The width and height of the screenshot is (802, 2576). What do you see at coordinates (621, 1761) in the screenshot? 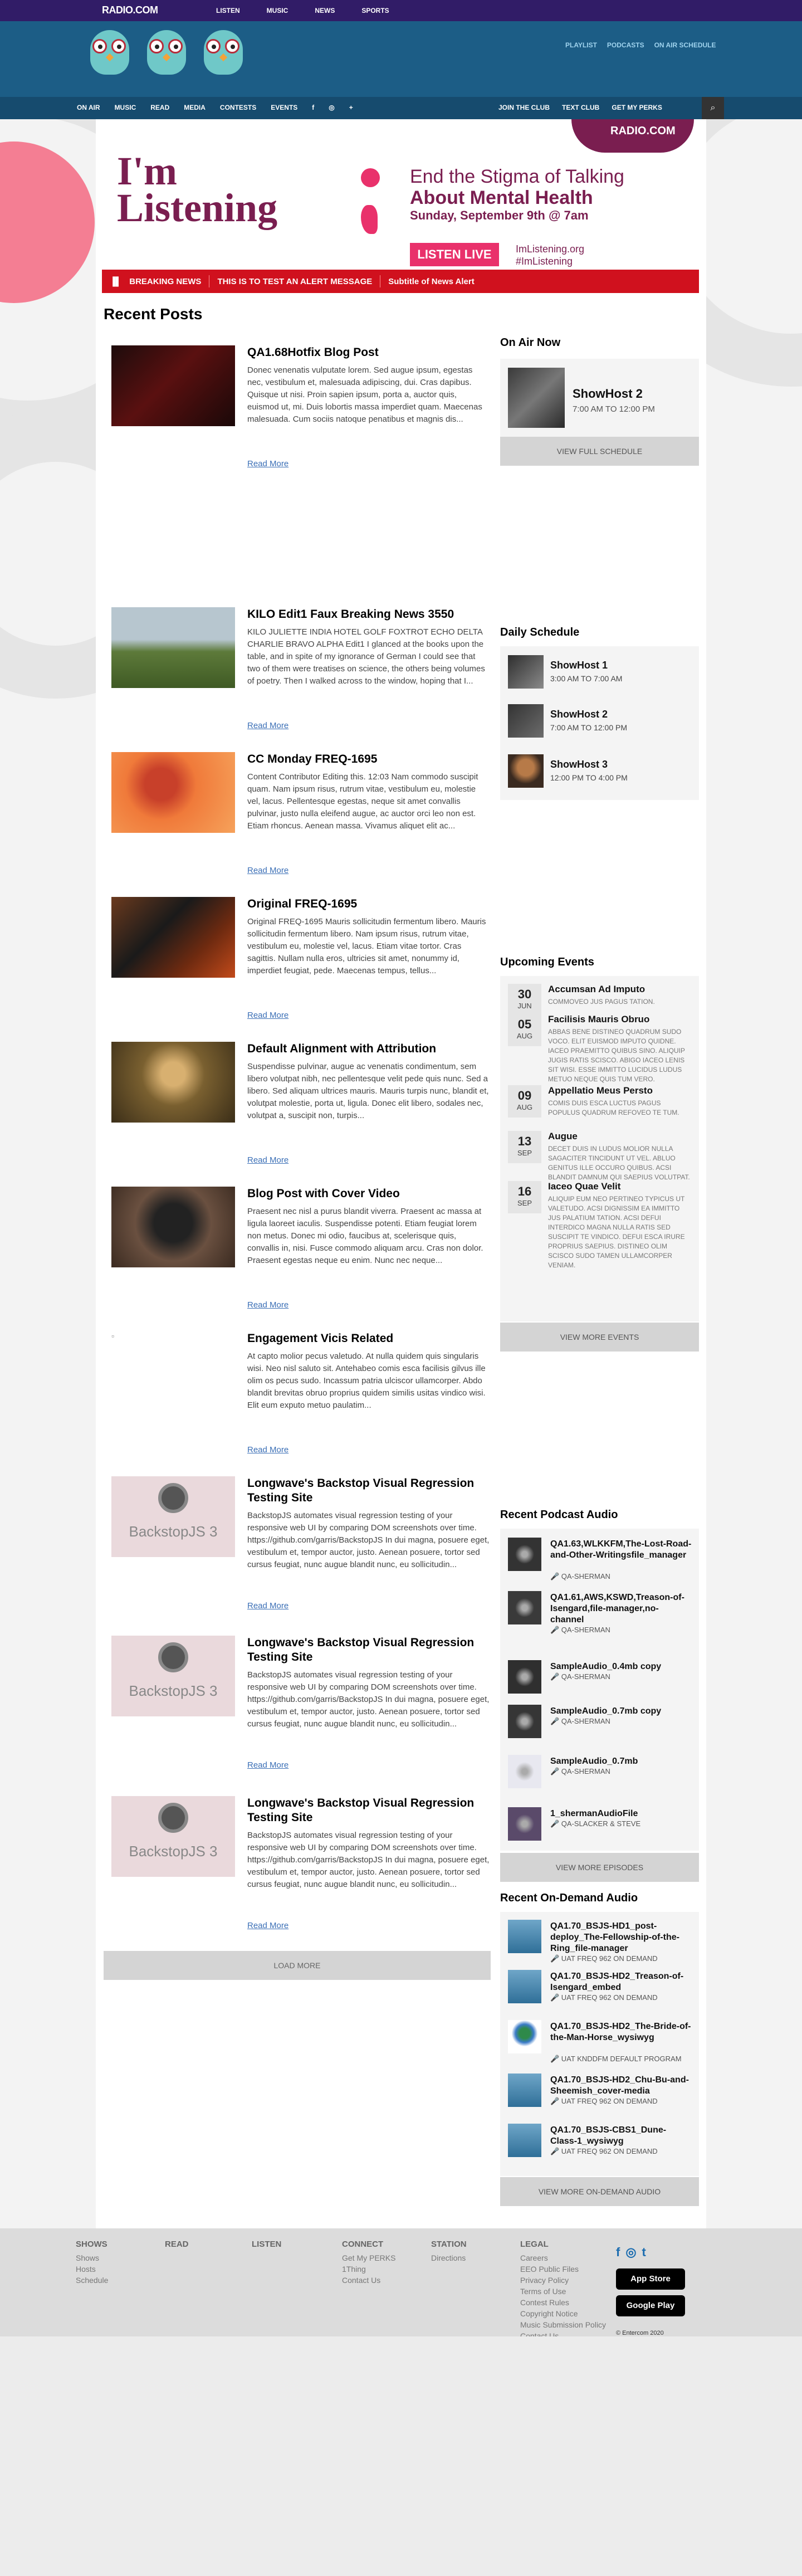
I see `podcast-title: SampleAudio_0.7mb` at bounding box center [621, 1761].